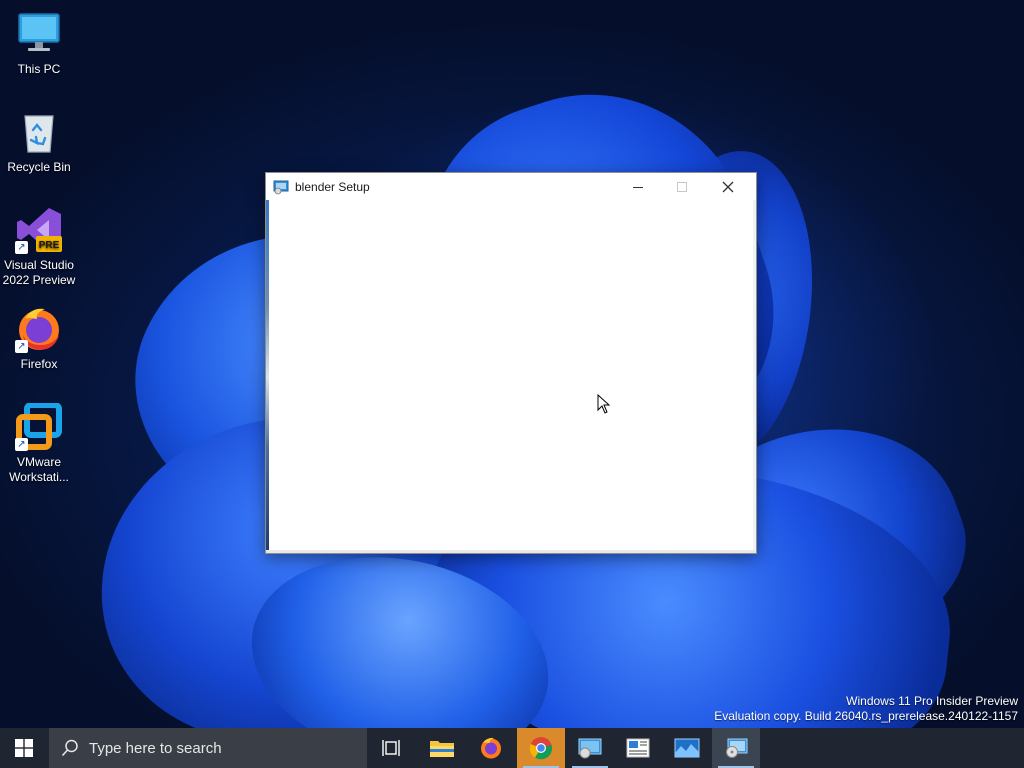  I want to click on svg-text: PRE, so click(49, 245).